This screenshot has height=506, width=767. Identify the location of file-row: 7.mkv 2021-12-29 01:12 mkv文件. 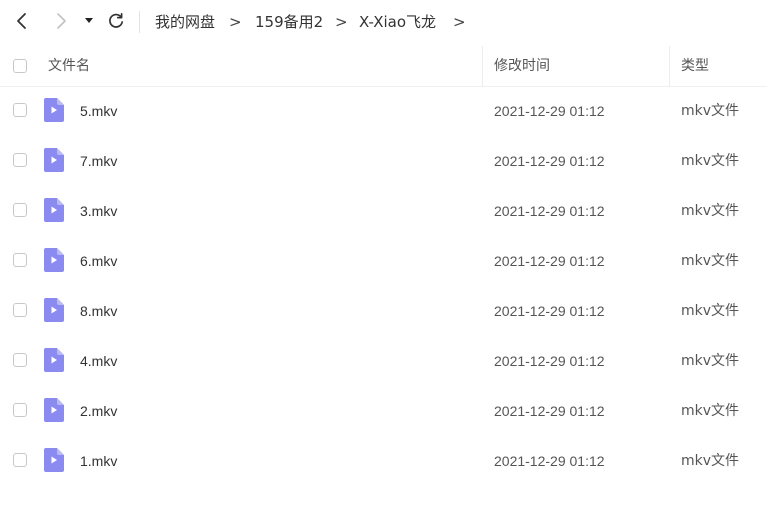
(383, 161).